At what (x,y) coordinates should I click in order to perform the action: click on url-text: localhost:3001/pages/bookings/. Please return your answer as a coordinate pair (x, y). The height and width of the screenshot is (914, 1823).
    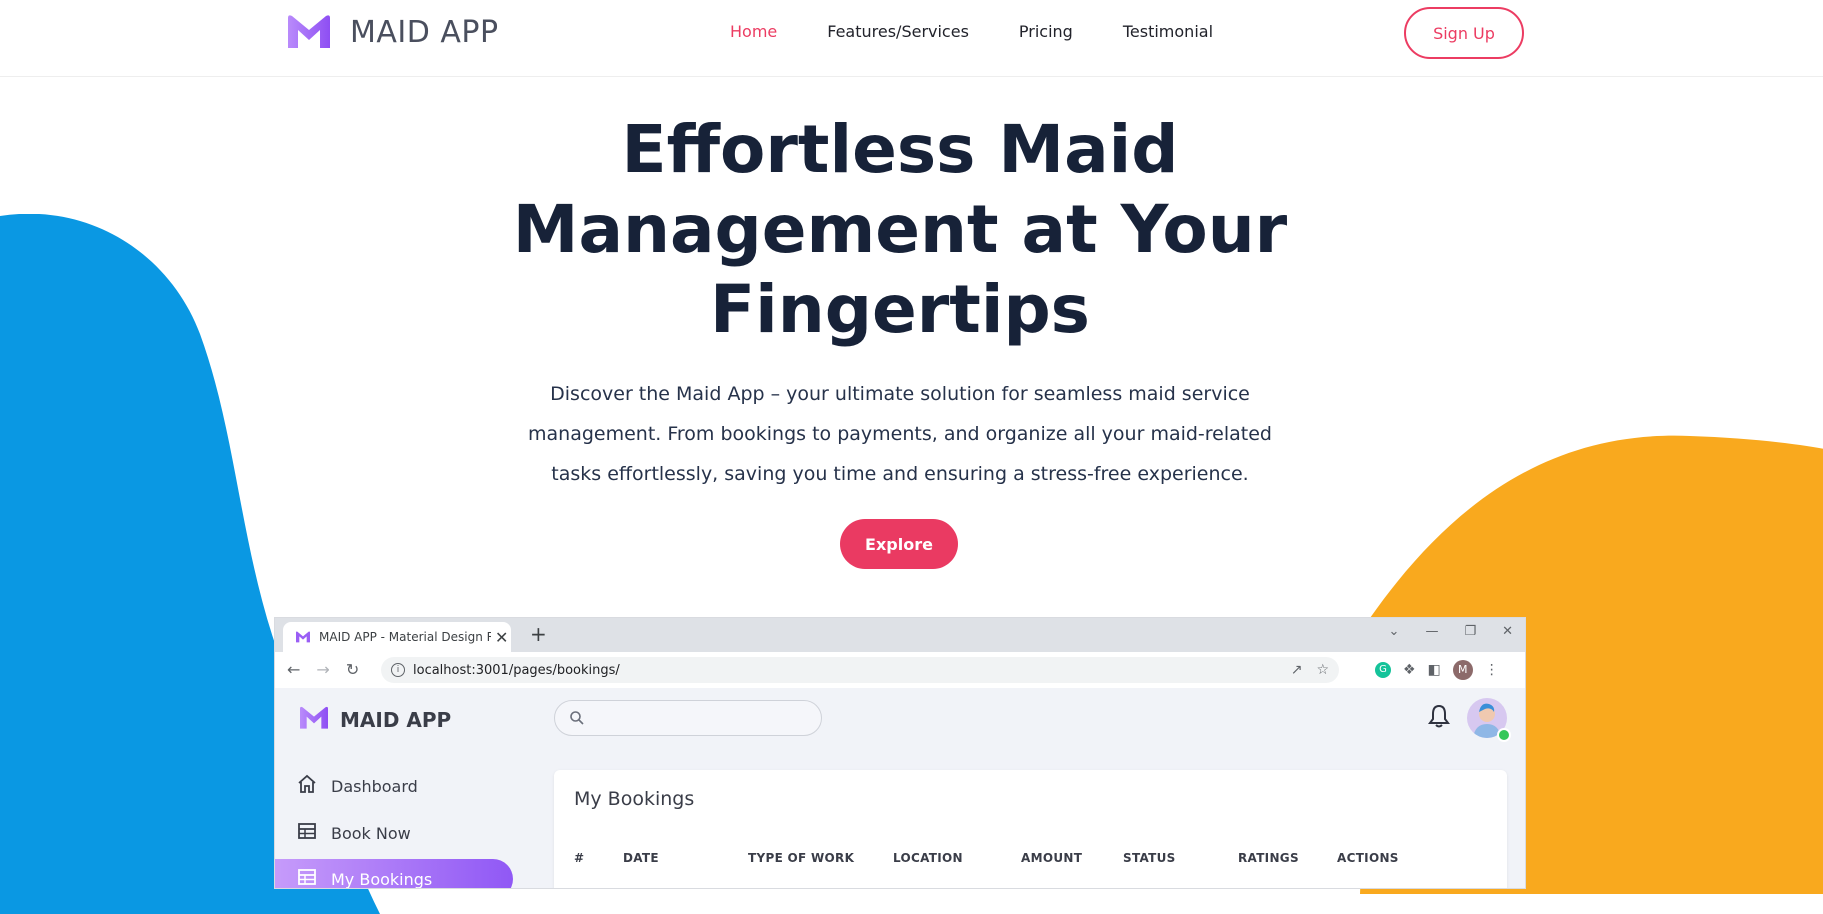
    Looking at the image, I should click on (516, 670).